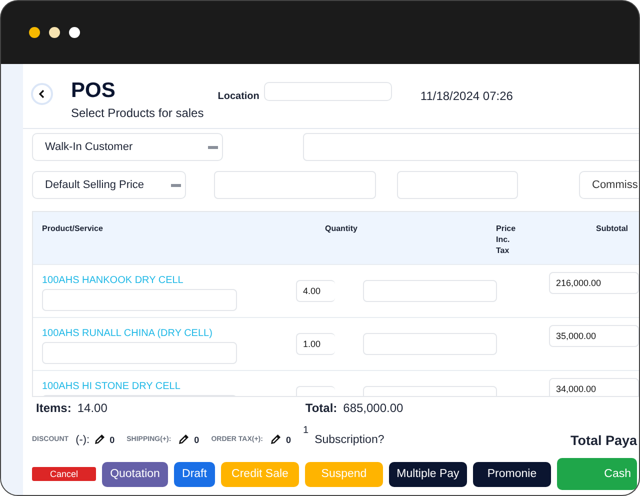 Image resolution: width=640 pixels, height=496 pixels. Describe the element at coordinates (341, 229) in the screenshot. I see `column-header: Quantity` at that location.